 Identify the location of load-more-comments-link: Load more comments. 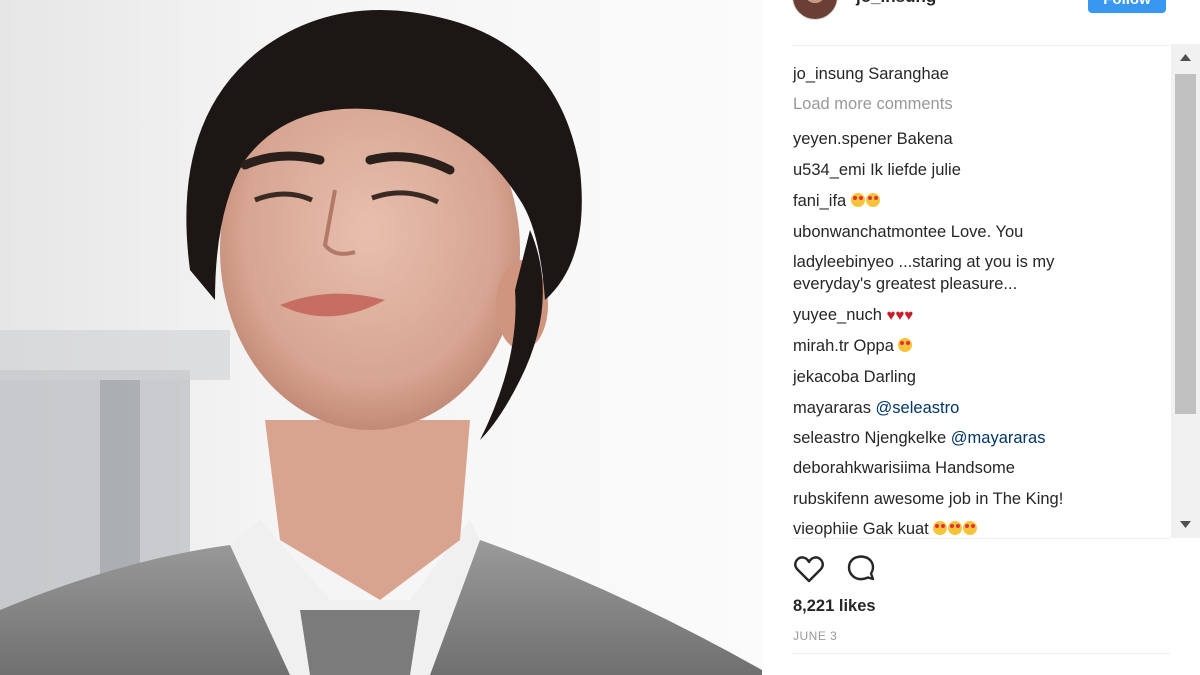
(873, 104).